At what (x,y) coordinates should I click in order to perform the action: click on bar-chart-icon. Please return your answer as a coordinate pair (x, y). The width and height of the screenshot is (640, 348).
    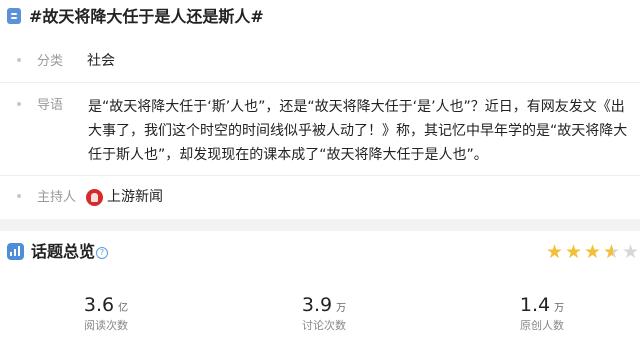
    Looking at the image, I should click on (15, 251).